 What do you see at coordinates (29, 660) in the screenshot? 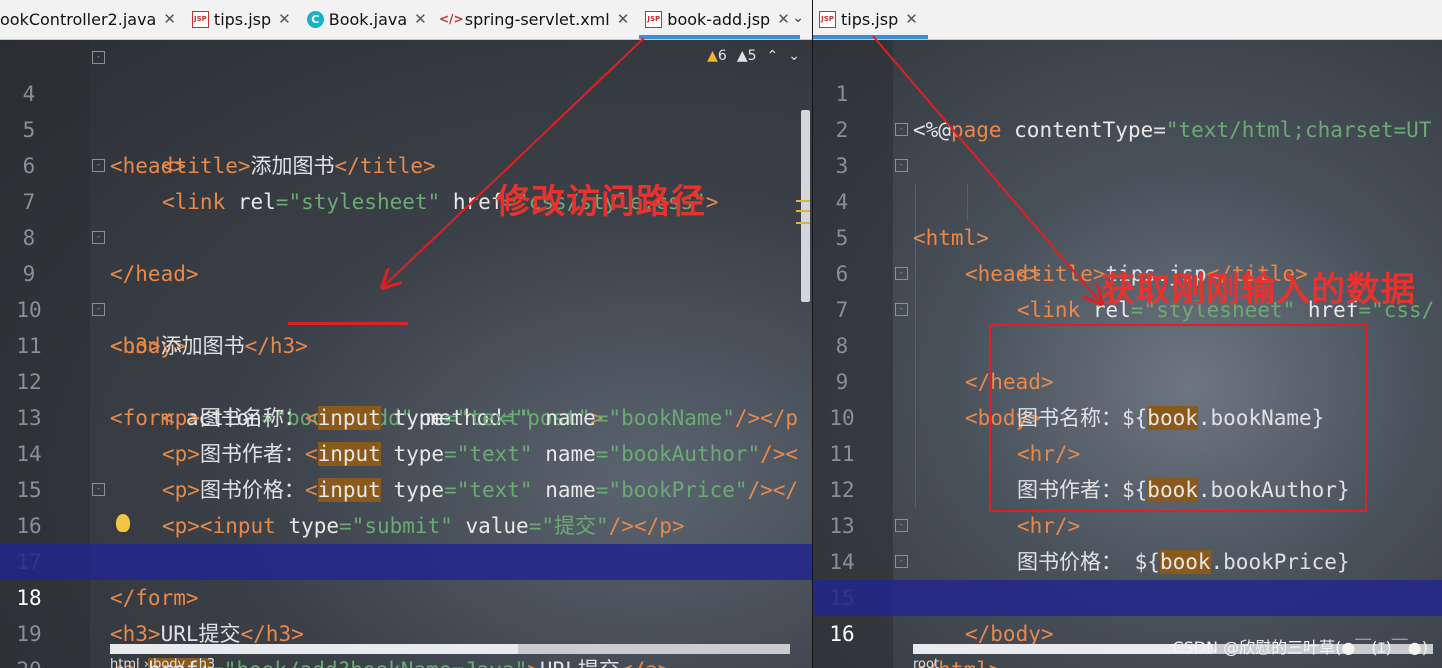
I see `line-number: 20` at bounding box center [29, 660].